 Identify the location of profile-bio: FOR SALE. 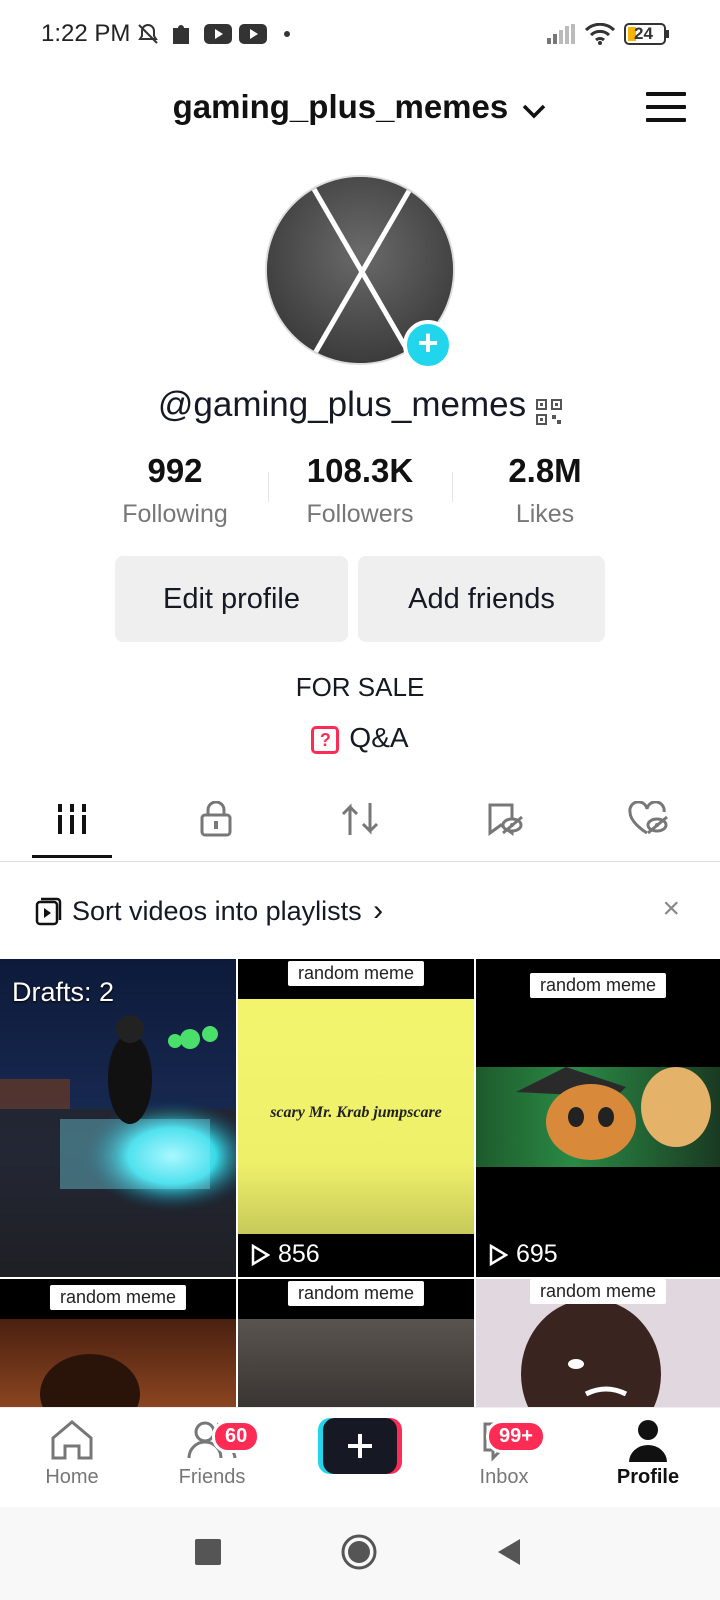
(360, 687).